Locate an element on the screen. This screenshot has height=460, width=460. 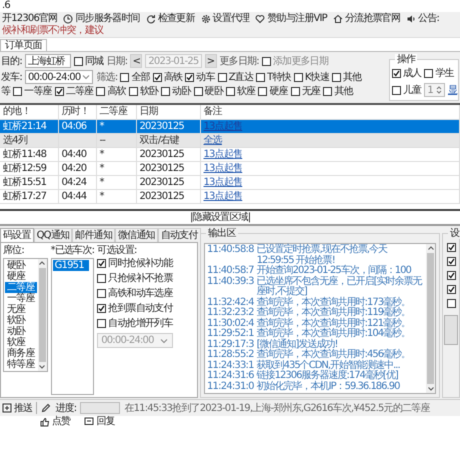
seat-list: 硬卧 硬座 二等座 一等座 无座 软卧 动卧 软座 商务座 特等座 is located at coordinates (25, 315).